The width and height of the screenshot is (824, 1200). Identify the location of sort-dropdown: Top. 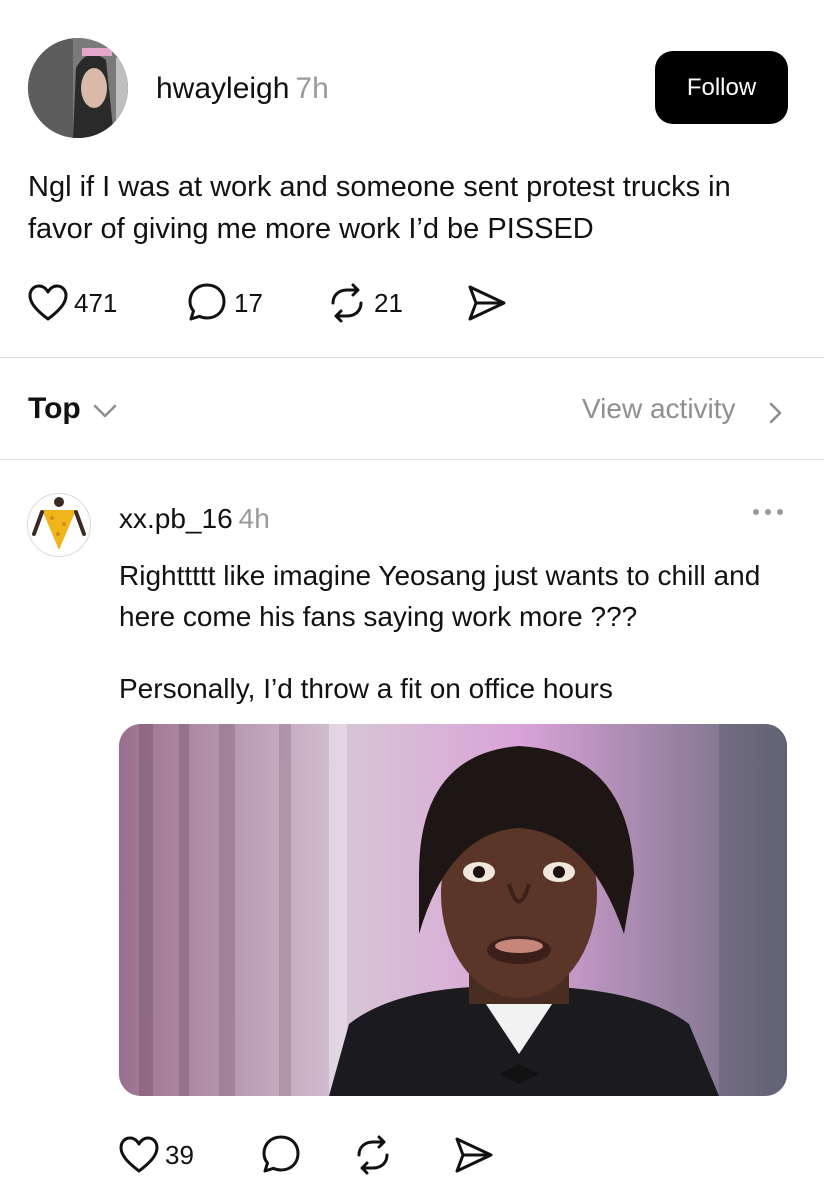
(54, 409).